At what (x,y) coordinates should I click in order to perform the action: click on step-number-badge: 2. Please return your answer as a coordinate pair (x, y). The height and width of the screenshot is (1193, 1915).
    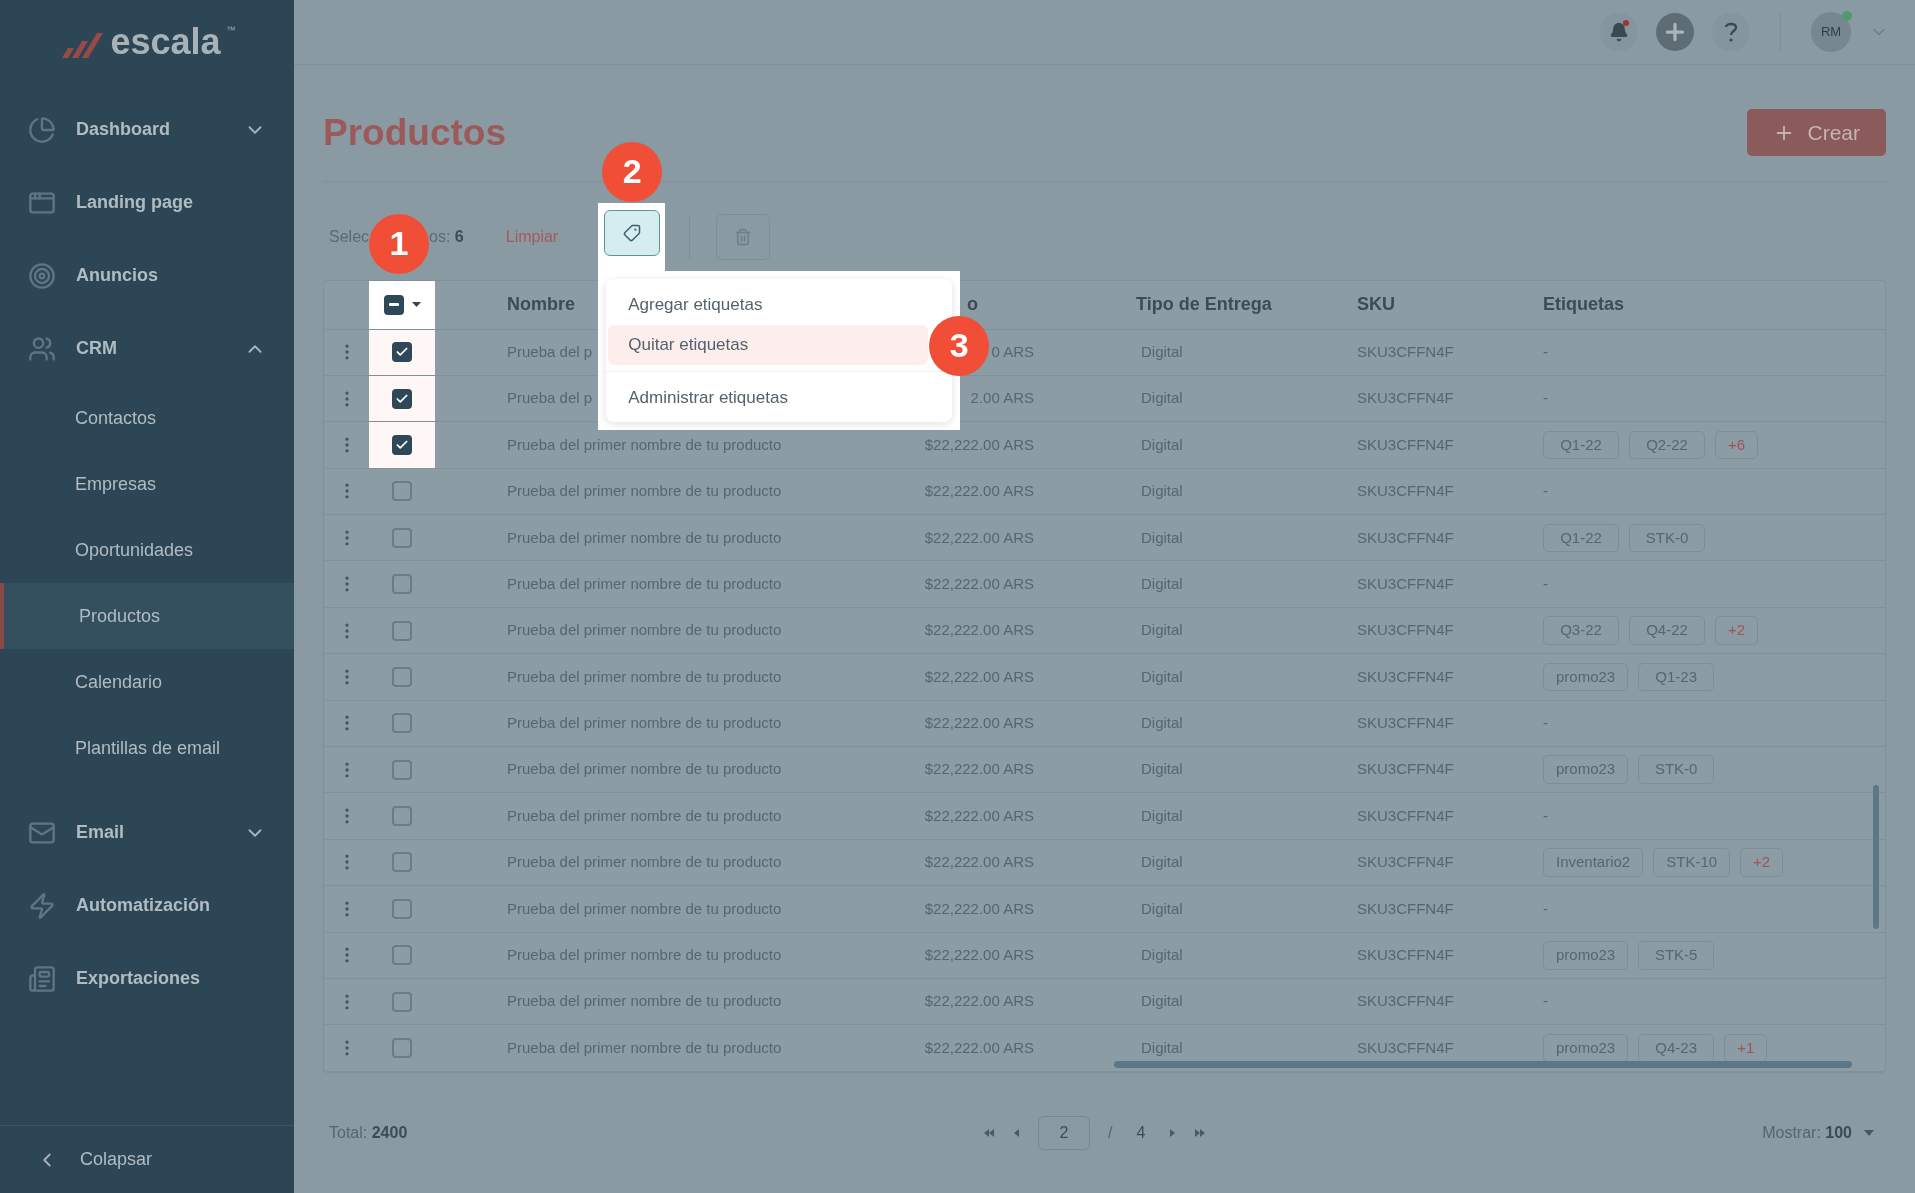
    Looking at the image, I should click on (632, 171).